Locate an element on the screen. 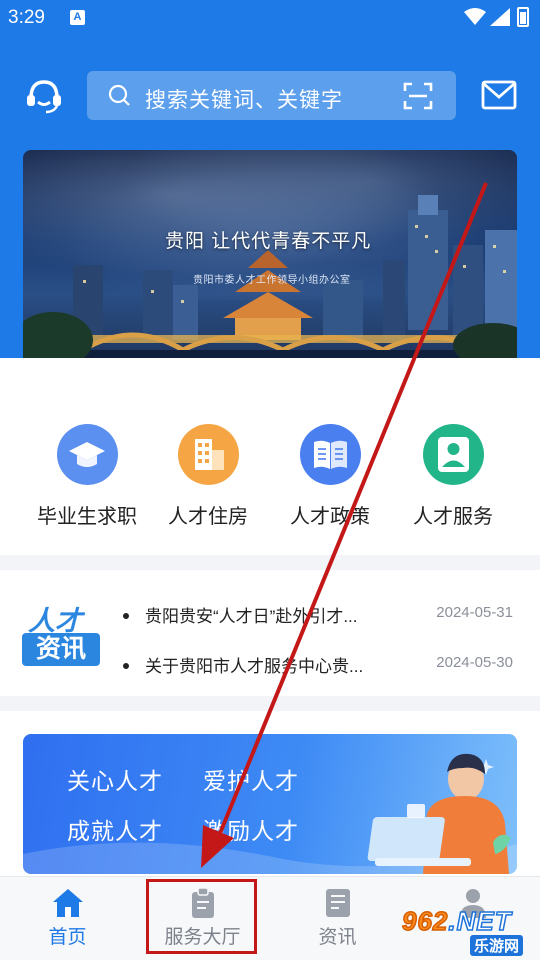  category-label: 人才服务 is located at coordinates (453, 517).